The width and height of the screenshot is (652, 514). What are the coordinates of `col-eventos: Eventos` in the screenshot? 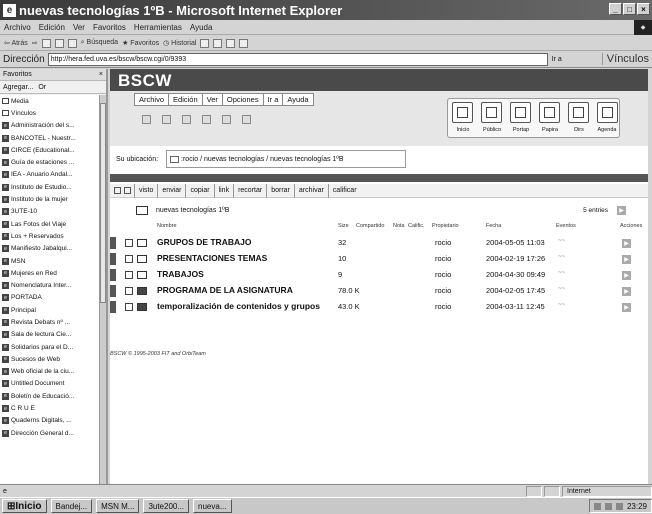 It's located at (566, 226).